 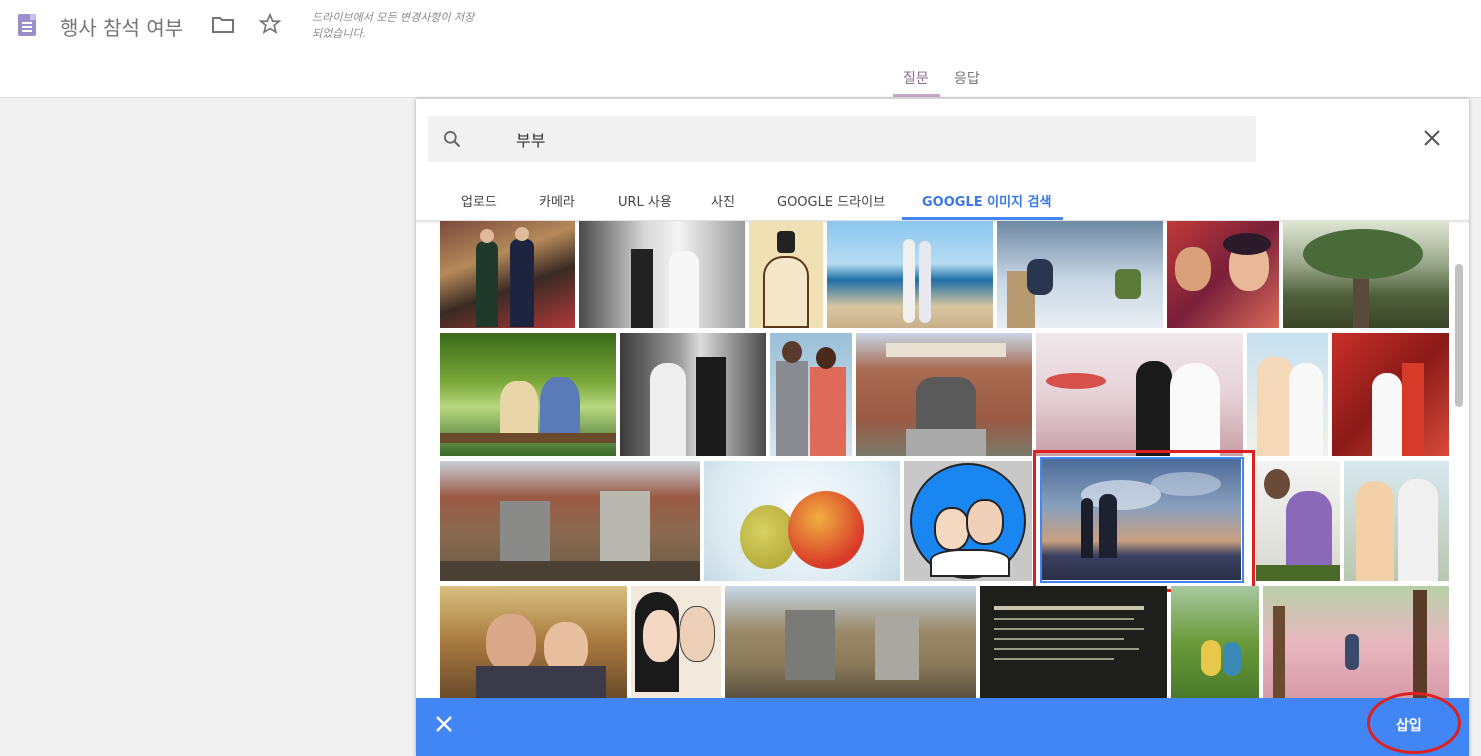 I want to click on document-title: 행사 참석 여부, so click(x=121, y=26).